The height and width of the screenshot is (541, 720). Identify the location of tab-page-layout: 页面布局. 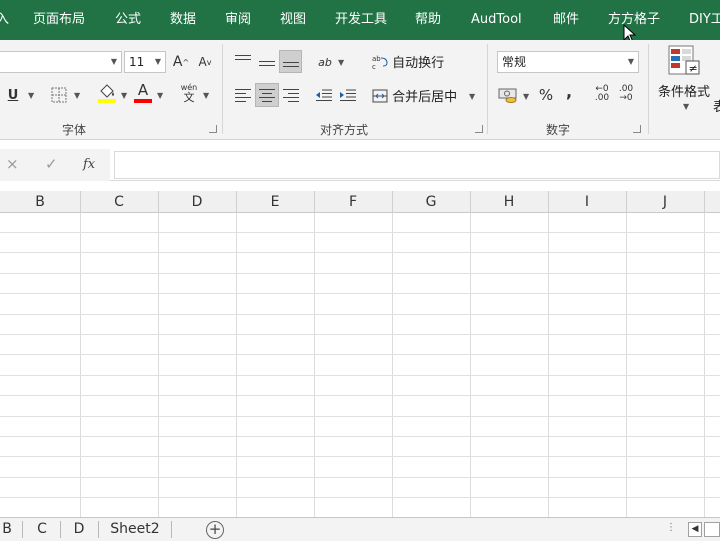
(59, 20).